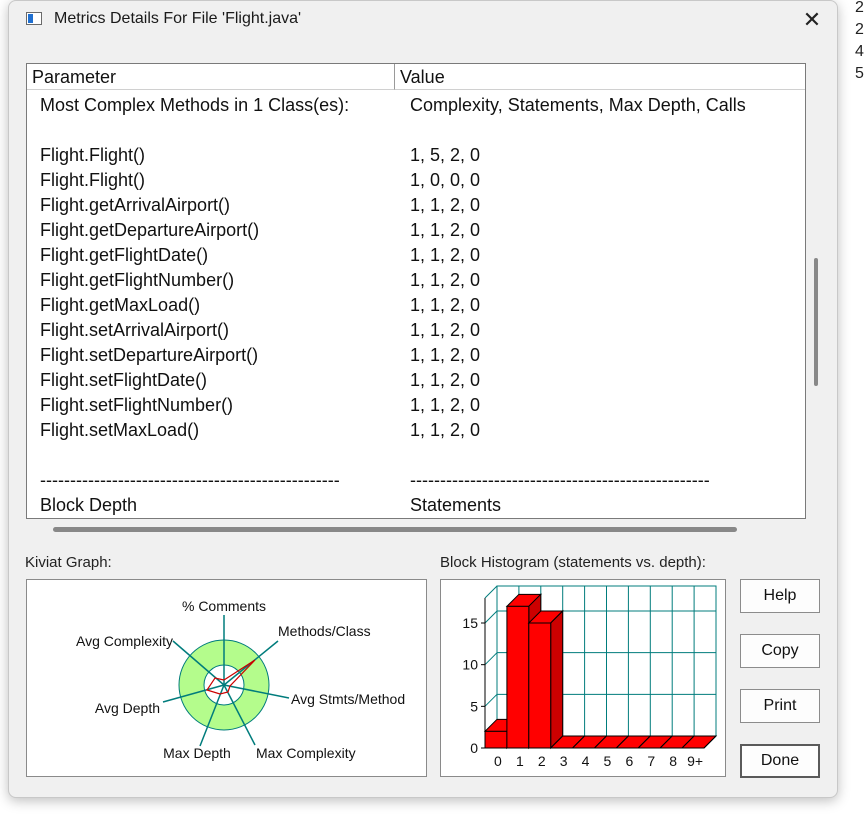  I want to click on method-metrics: 1, 0, 0, 0, so click(445, 180).